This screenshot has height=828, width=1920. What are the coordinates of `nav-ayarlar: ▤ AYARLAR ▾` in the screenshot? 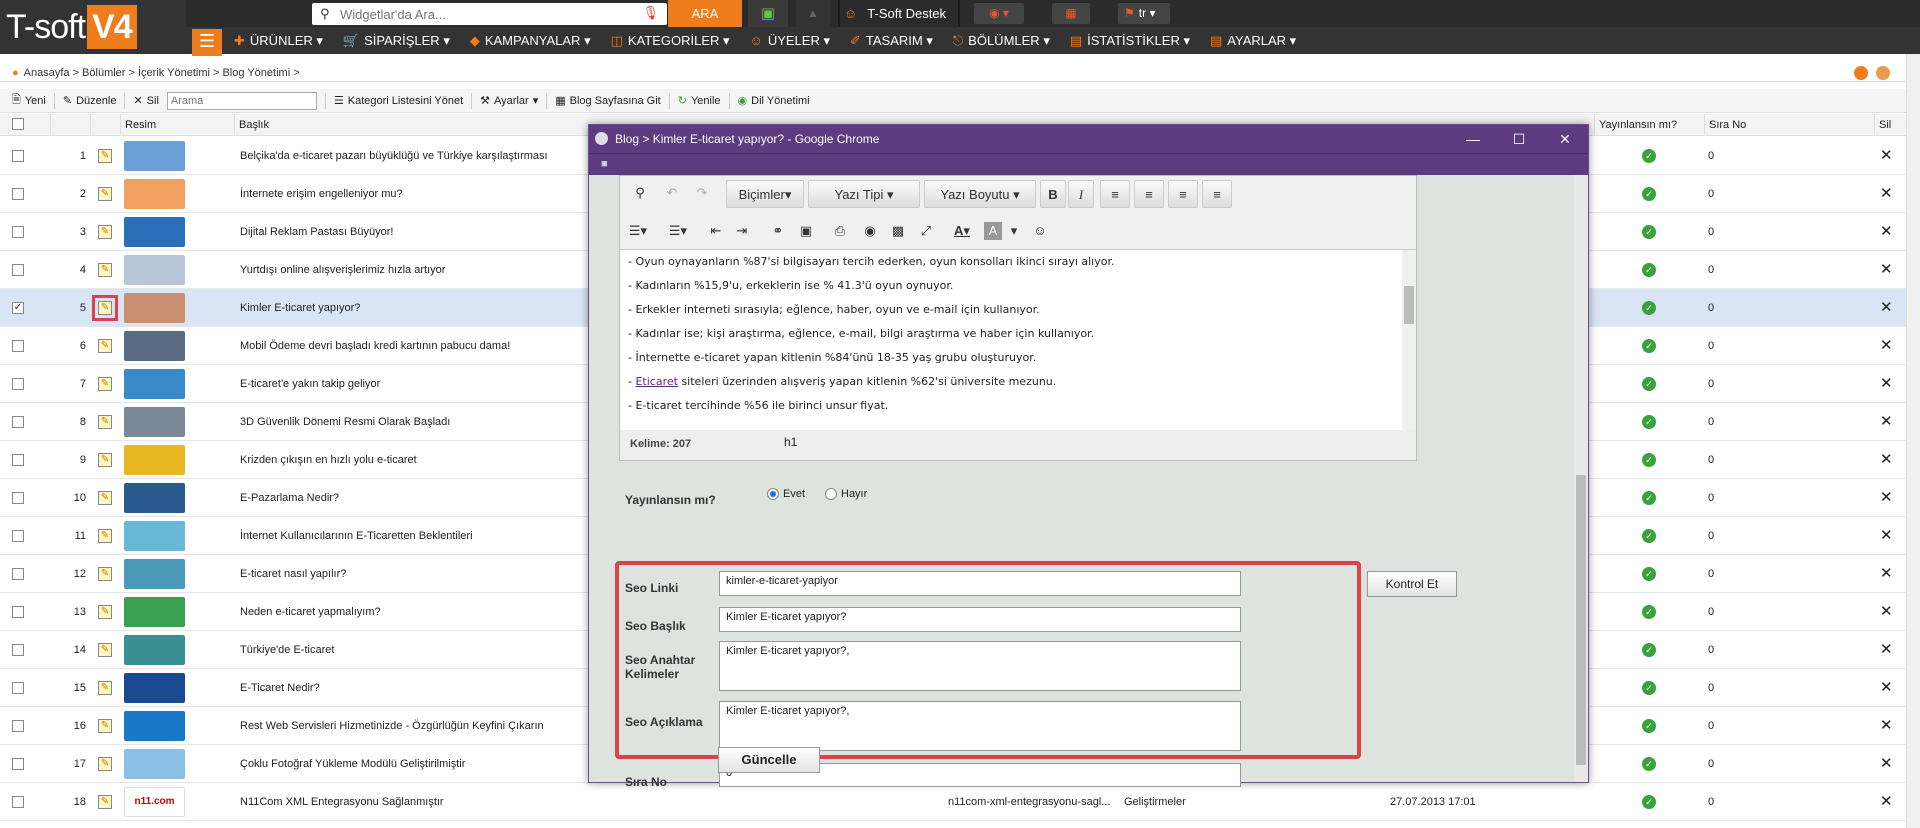 It's located at (1253, 40).